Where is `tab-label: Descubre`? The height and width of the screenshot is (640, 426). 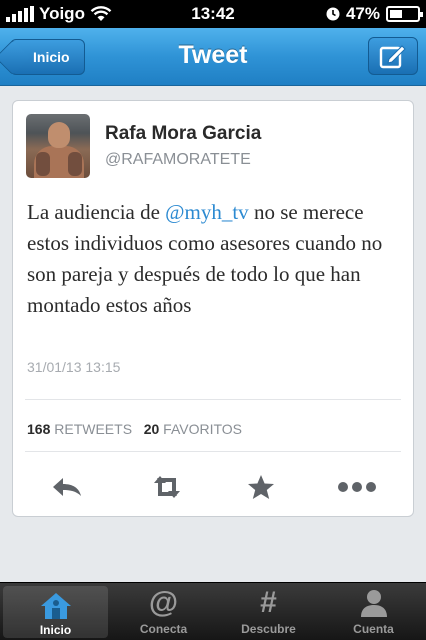 tab-label: Descubre is located at coordinates (268, 629).